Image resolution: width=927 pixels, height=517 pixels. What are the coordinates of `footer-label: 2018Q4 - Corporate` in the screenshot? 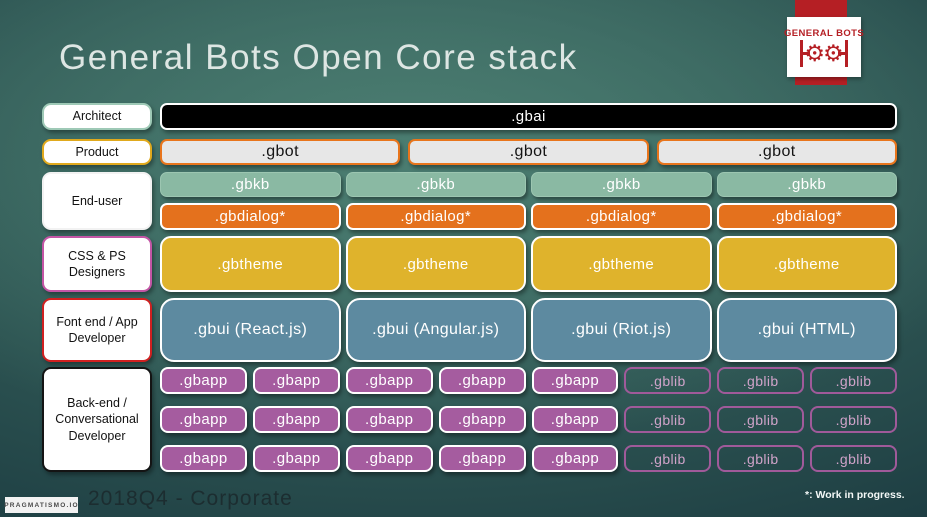 It's located at (190, 498).